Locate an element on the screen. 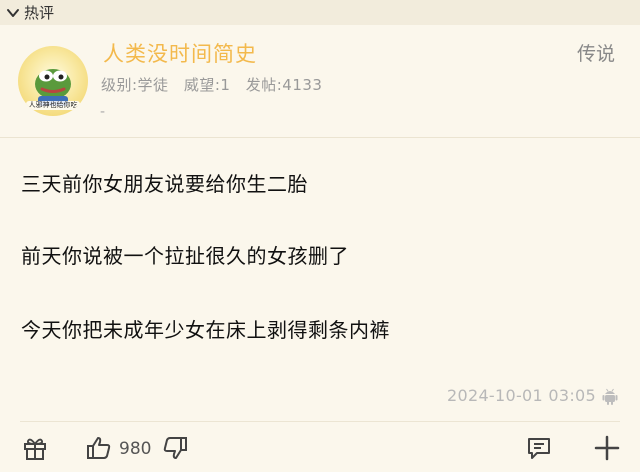 The width and height of the screenshot is (640, 472). gift-icon is located at coordinates (35, 448).